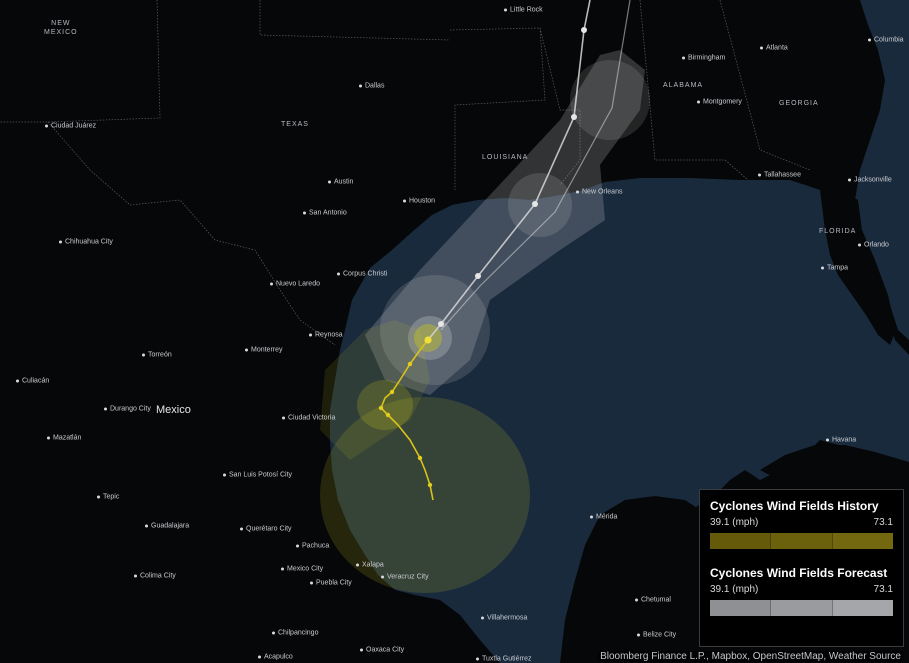 Image resolution: width=909 pixels, height=663 pixels. Describe the element at coordinates (505, 157) in the screenshot. I see `region-label-louisiana: LOUISIANA` at that location.